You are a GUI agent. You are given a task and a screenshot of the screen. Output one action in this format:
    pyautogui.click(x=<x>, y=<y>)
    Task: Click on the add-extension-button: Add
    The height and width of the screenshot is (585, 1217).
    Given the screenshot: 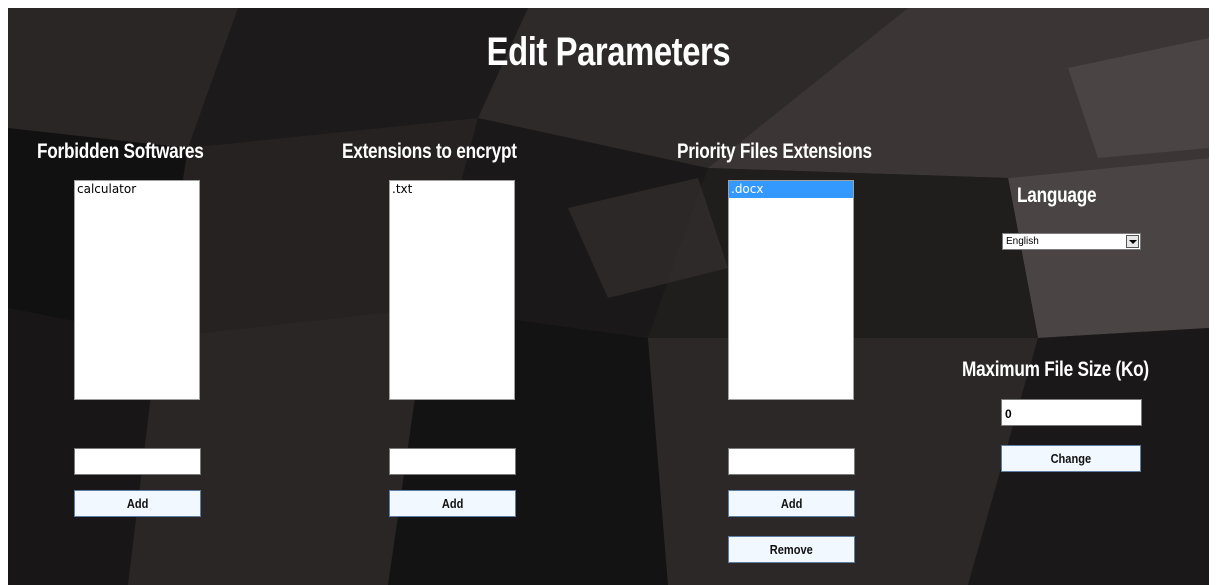 What is the action you would take?
    pyautogui.click(x=452, y=503)
    